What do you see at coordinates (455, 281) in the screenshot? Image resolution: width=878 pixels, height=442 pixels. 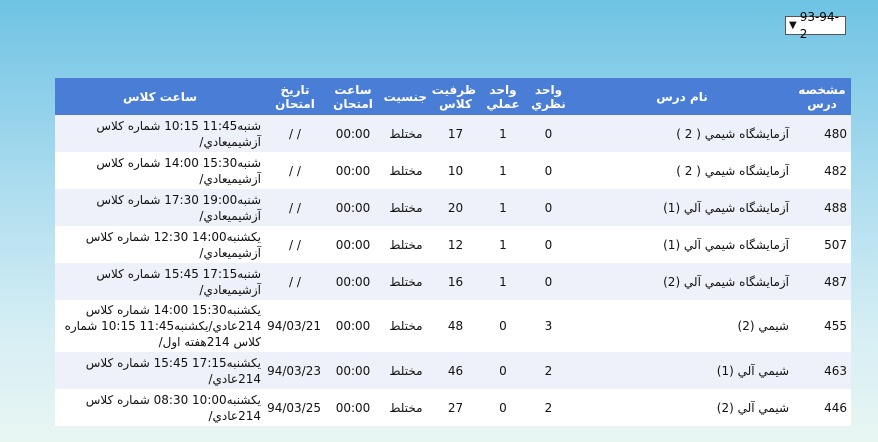 I see `cell-capacity: 16` at bounding box center [455, 281].